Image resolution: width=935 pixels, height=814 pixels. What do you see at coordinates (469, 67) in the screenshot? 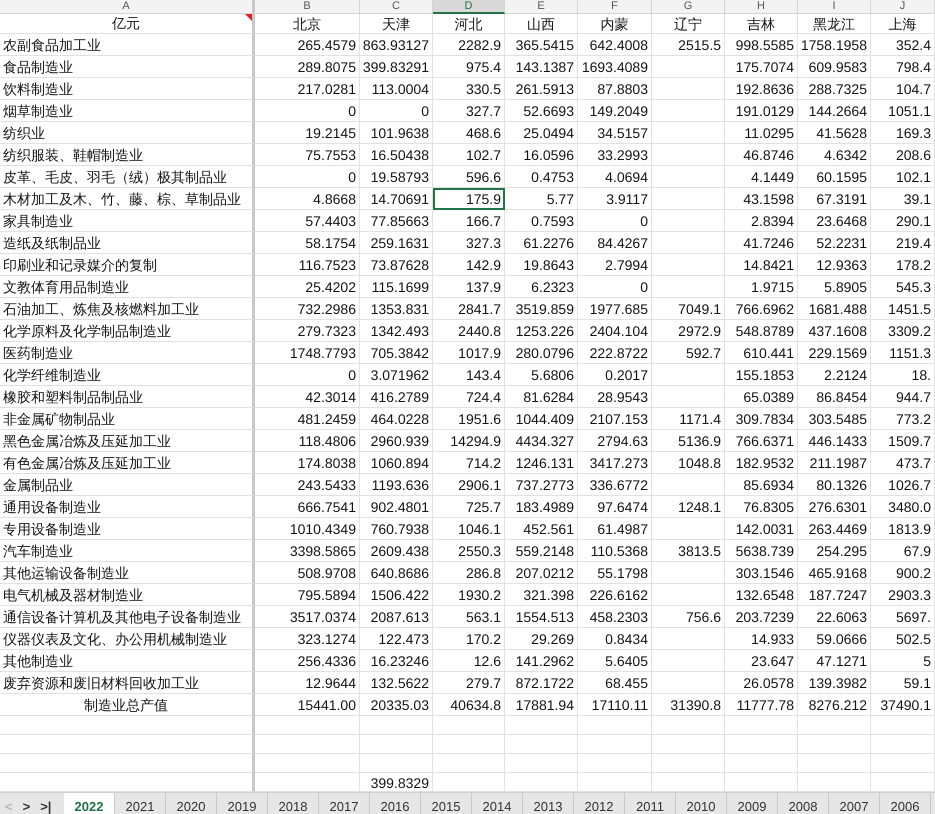
I see `table-cell: 975.4` at bounding box center [469, 67].